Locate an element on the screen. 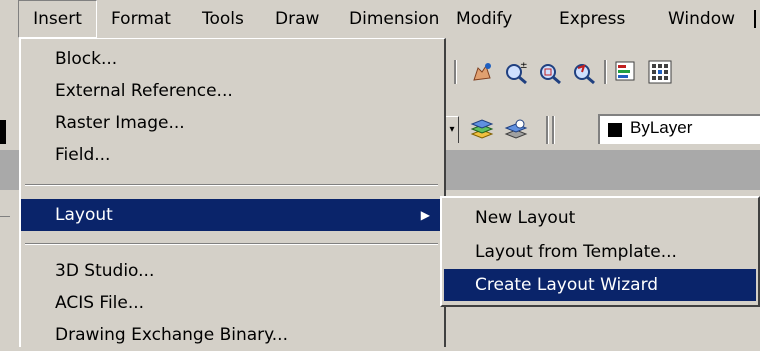 The width and height of the screenshot is (760, 351). menu-window: Window is located at coordinates (701, 19).